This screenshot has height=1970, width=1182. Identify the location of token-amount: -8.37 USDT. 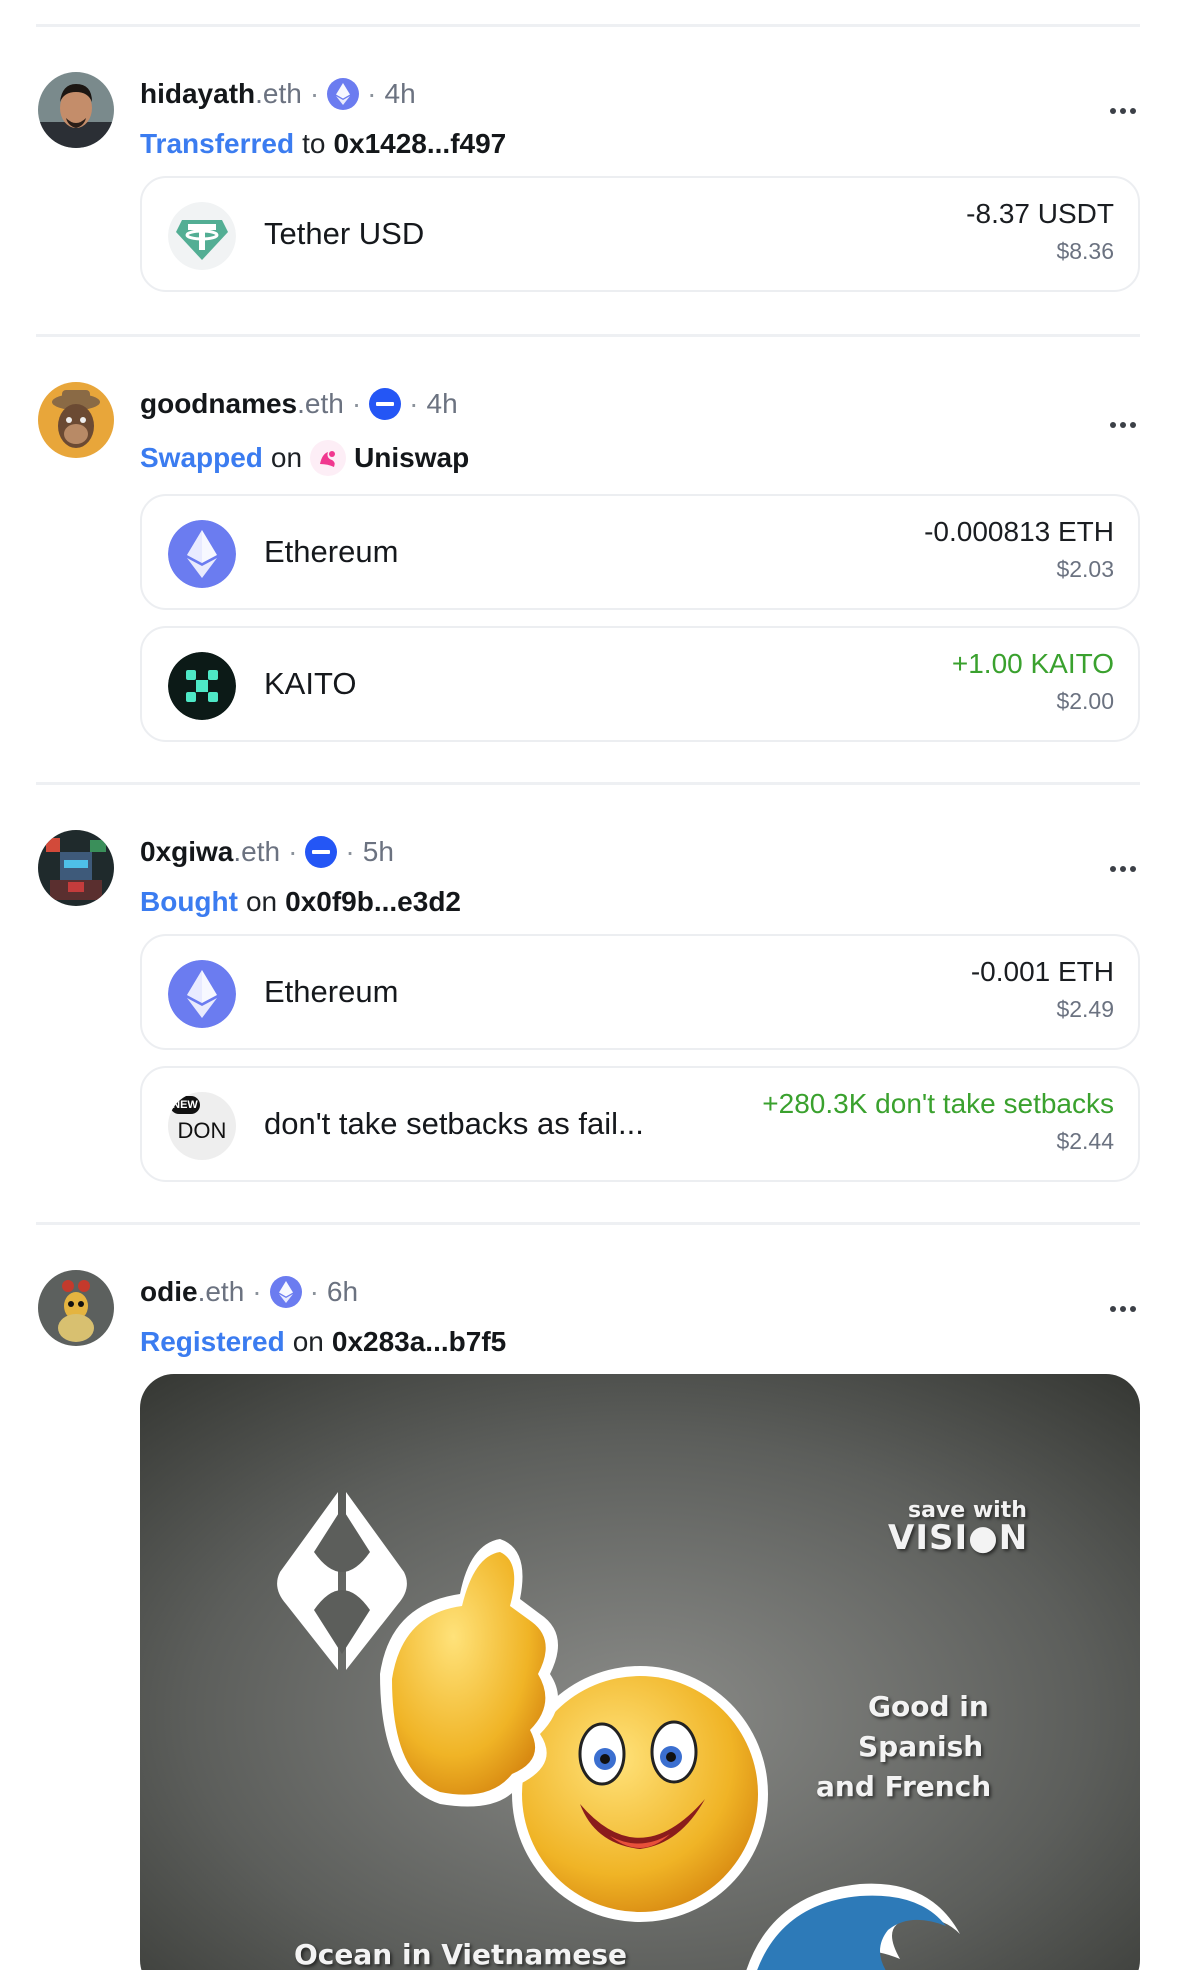
(1040, 213).